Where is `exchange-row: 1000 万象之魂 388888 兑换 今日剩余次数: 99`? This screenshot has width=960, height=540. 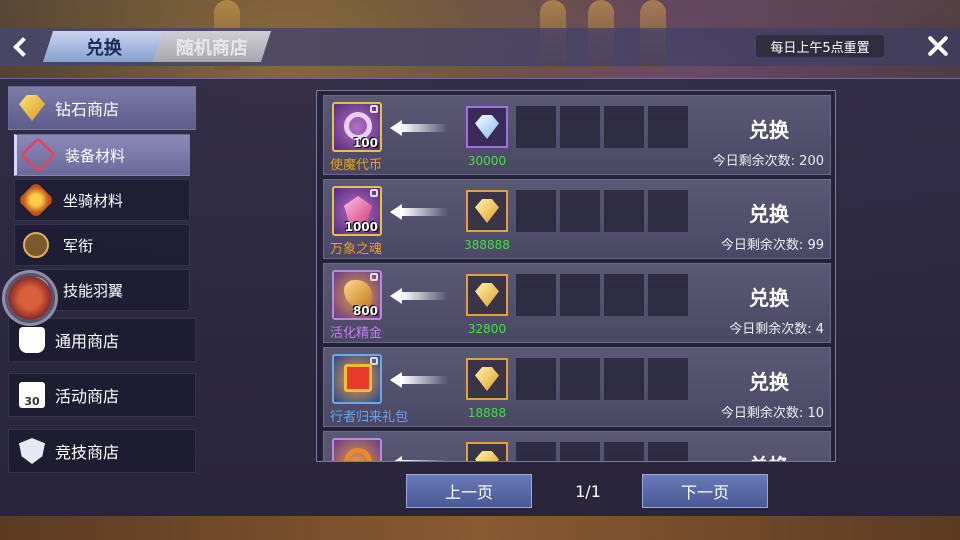
exchange-row: 1000 万象之魂 388888 兑换 今日剩余次数: 99 is located at coordinates (577, 219).